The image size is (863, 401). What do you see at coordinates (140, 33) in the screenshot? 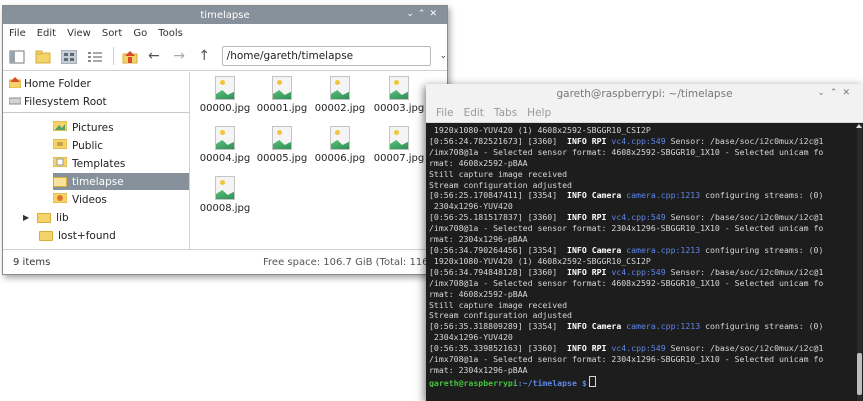
I see `menu-go: Go` at bounding box center [140, 33].